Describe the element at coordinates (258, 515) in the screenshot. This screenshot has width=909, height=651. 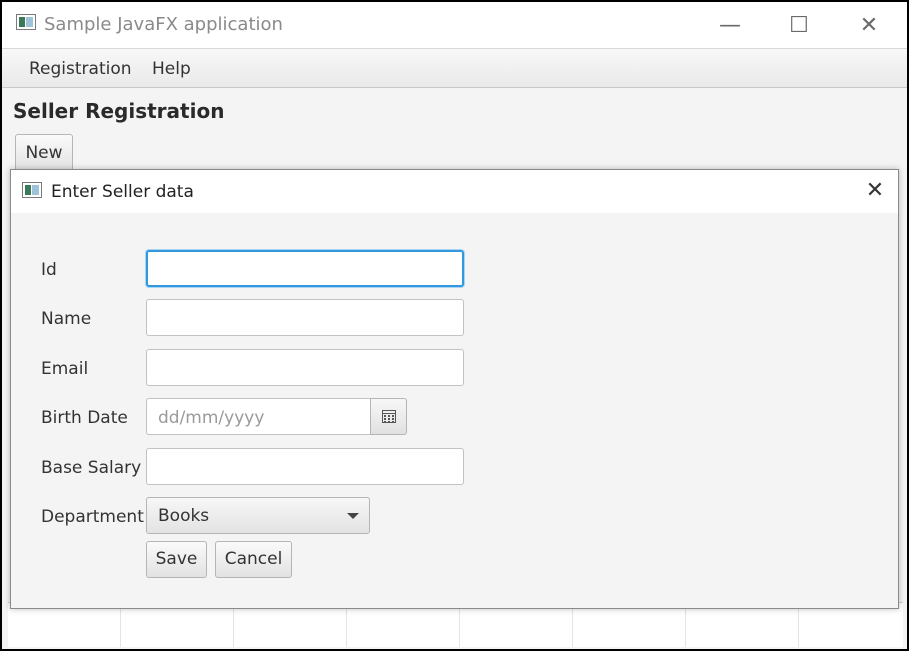
I see `department-combo: Books` at that location.